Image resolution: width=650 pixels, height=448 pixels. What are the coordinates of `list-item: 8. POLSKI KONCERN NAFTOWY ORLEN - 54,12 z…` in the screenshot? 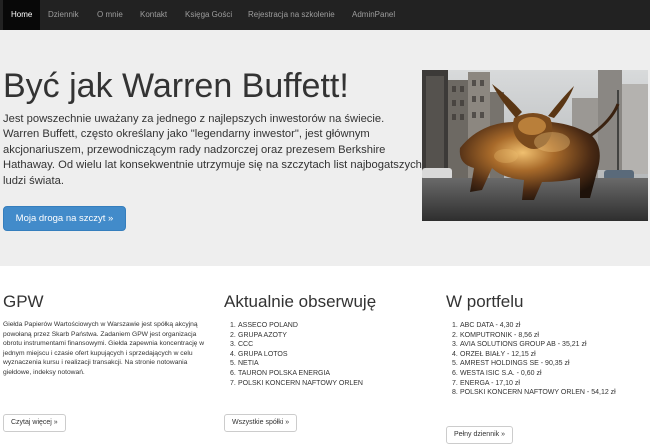 It's located at (534, 393).